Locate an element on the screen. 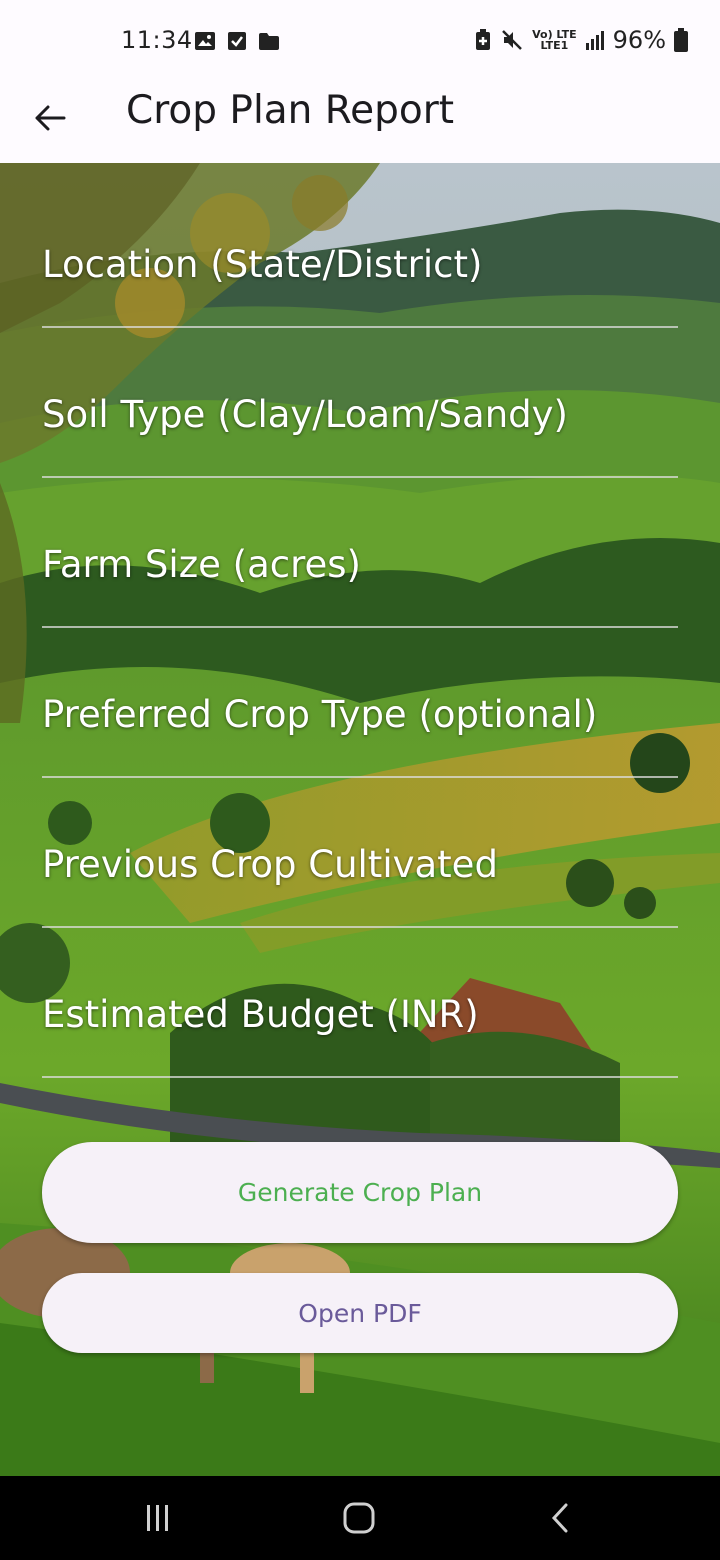  budget-input is located at coordinates (360, 1053).